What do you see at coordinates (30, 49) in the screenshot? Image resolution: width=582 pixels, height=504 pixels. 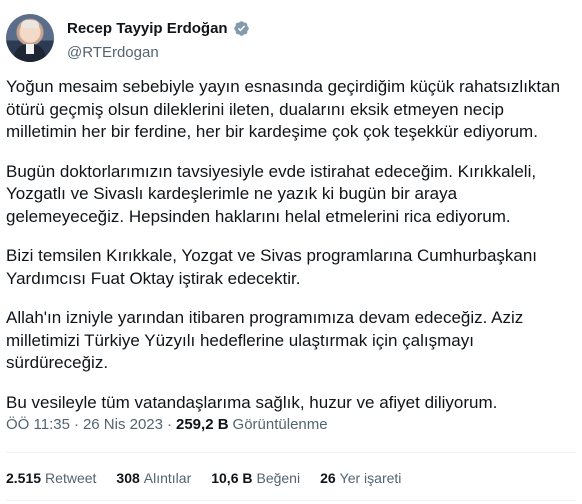 I see `avatar-collar` at bounding box center [30, 49].